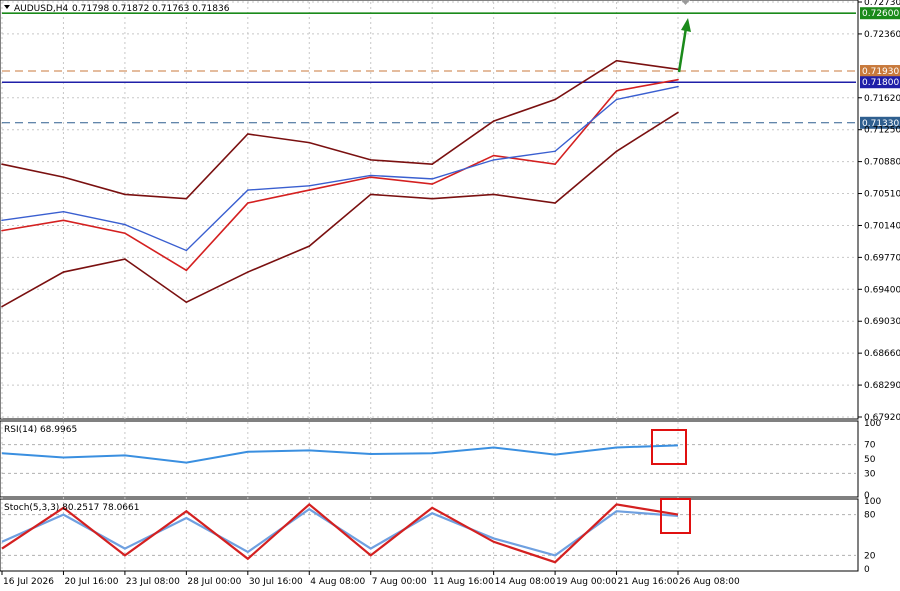  I want to click on time-tick-label: 20 Jul 16:00, so click(91, 582).